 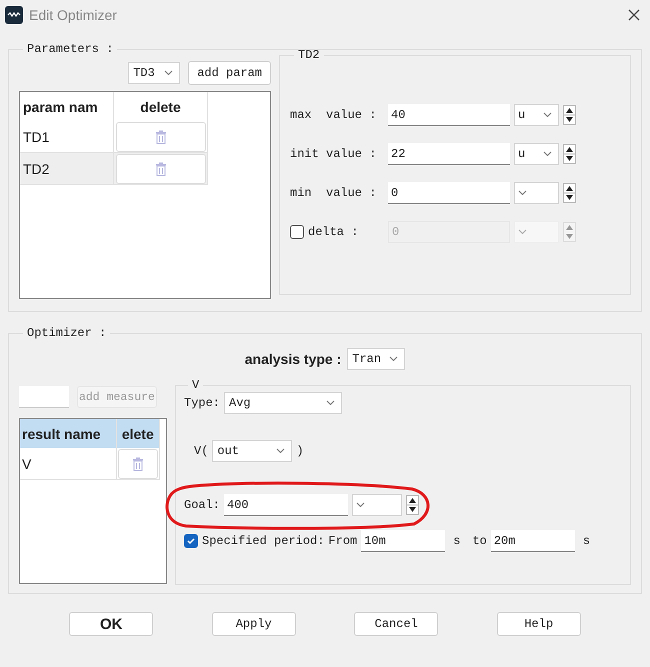 What do you see at coordinates (293, 359) in the screenshot?
I see `analysis-type-label: analysis type :` at bounding box center [293, 359].